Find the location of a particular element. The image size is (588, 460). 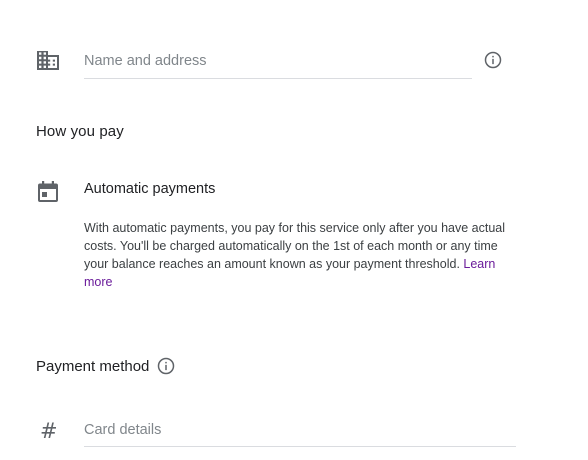

payment-method-heading: Payment method is located at coordinates (93, 366).